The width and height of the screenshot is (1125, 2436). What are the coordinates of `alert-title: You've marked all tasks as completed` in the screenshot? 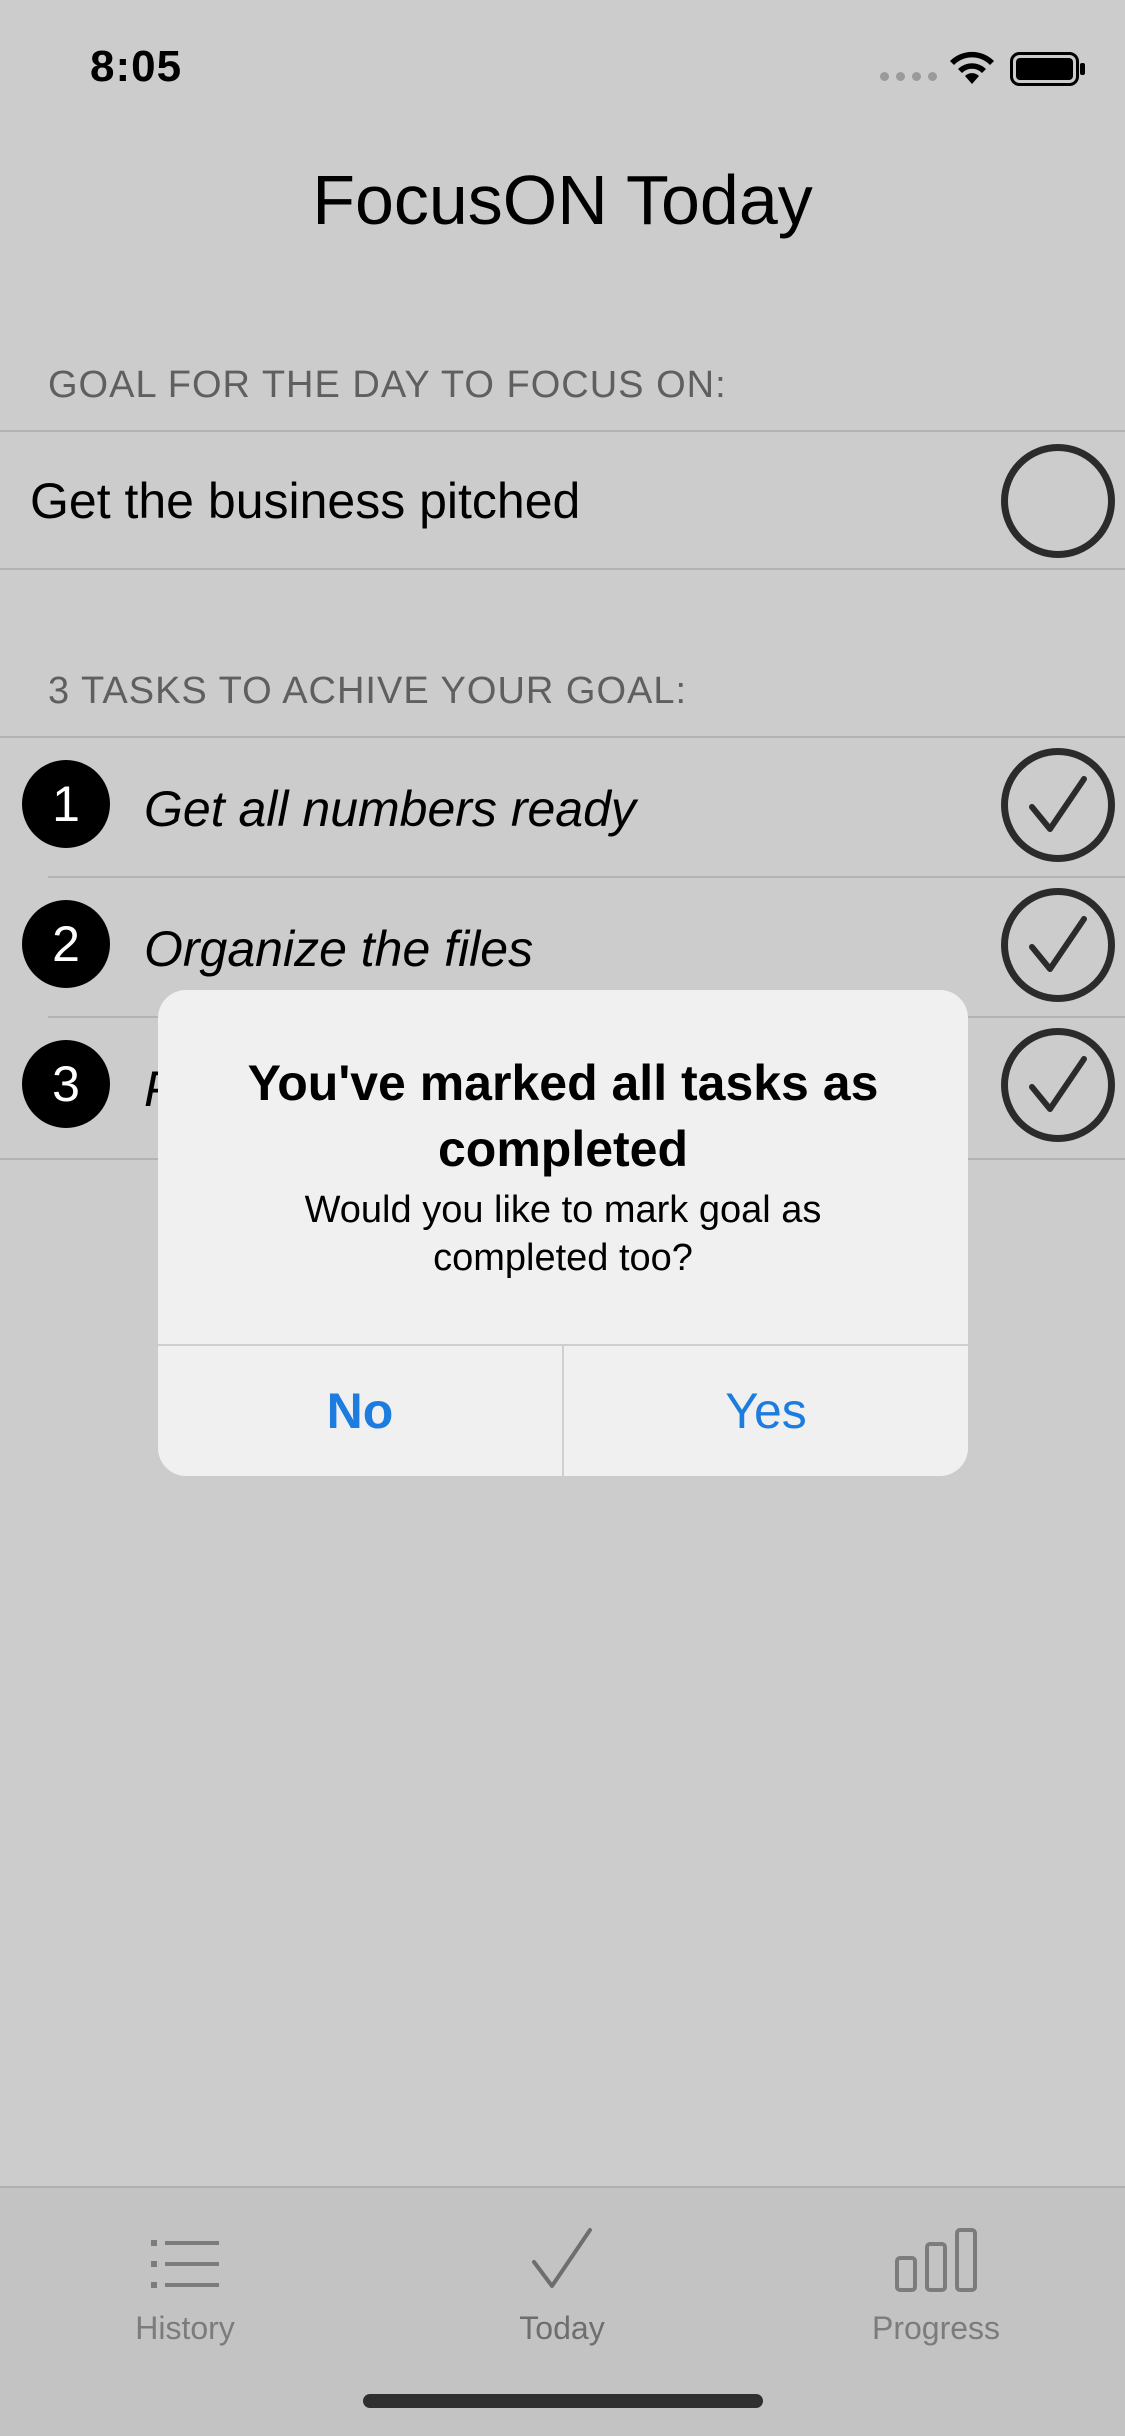 It's located at (563, 1116).